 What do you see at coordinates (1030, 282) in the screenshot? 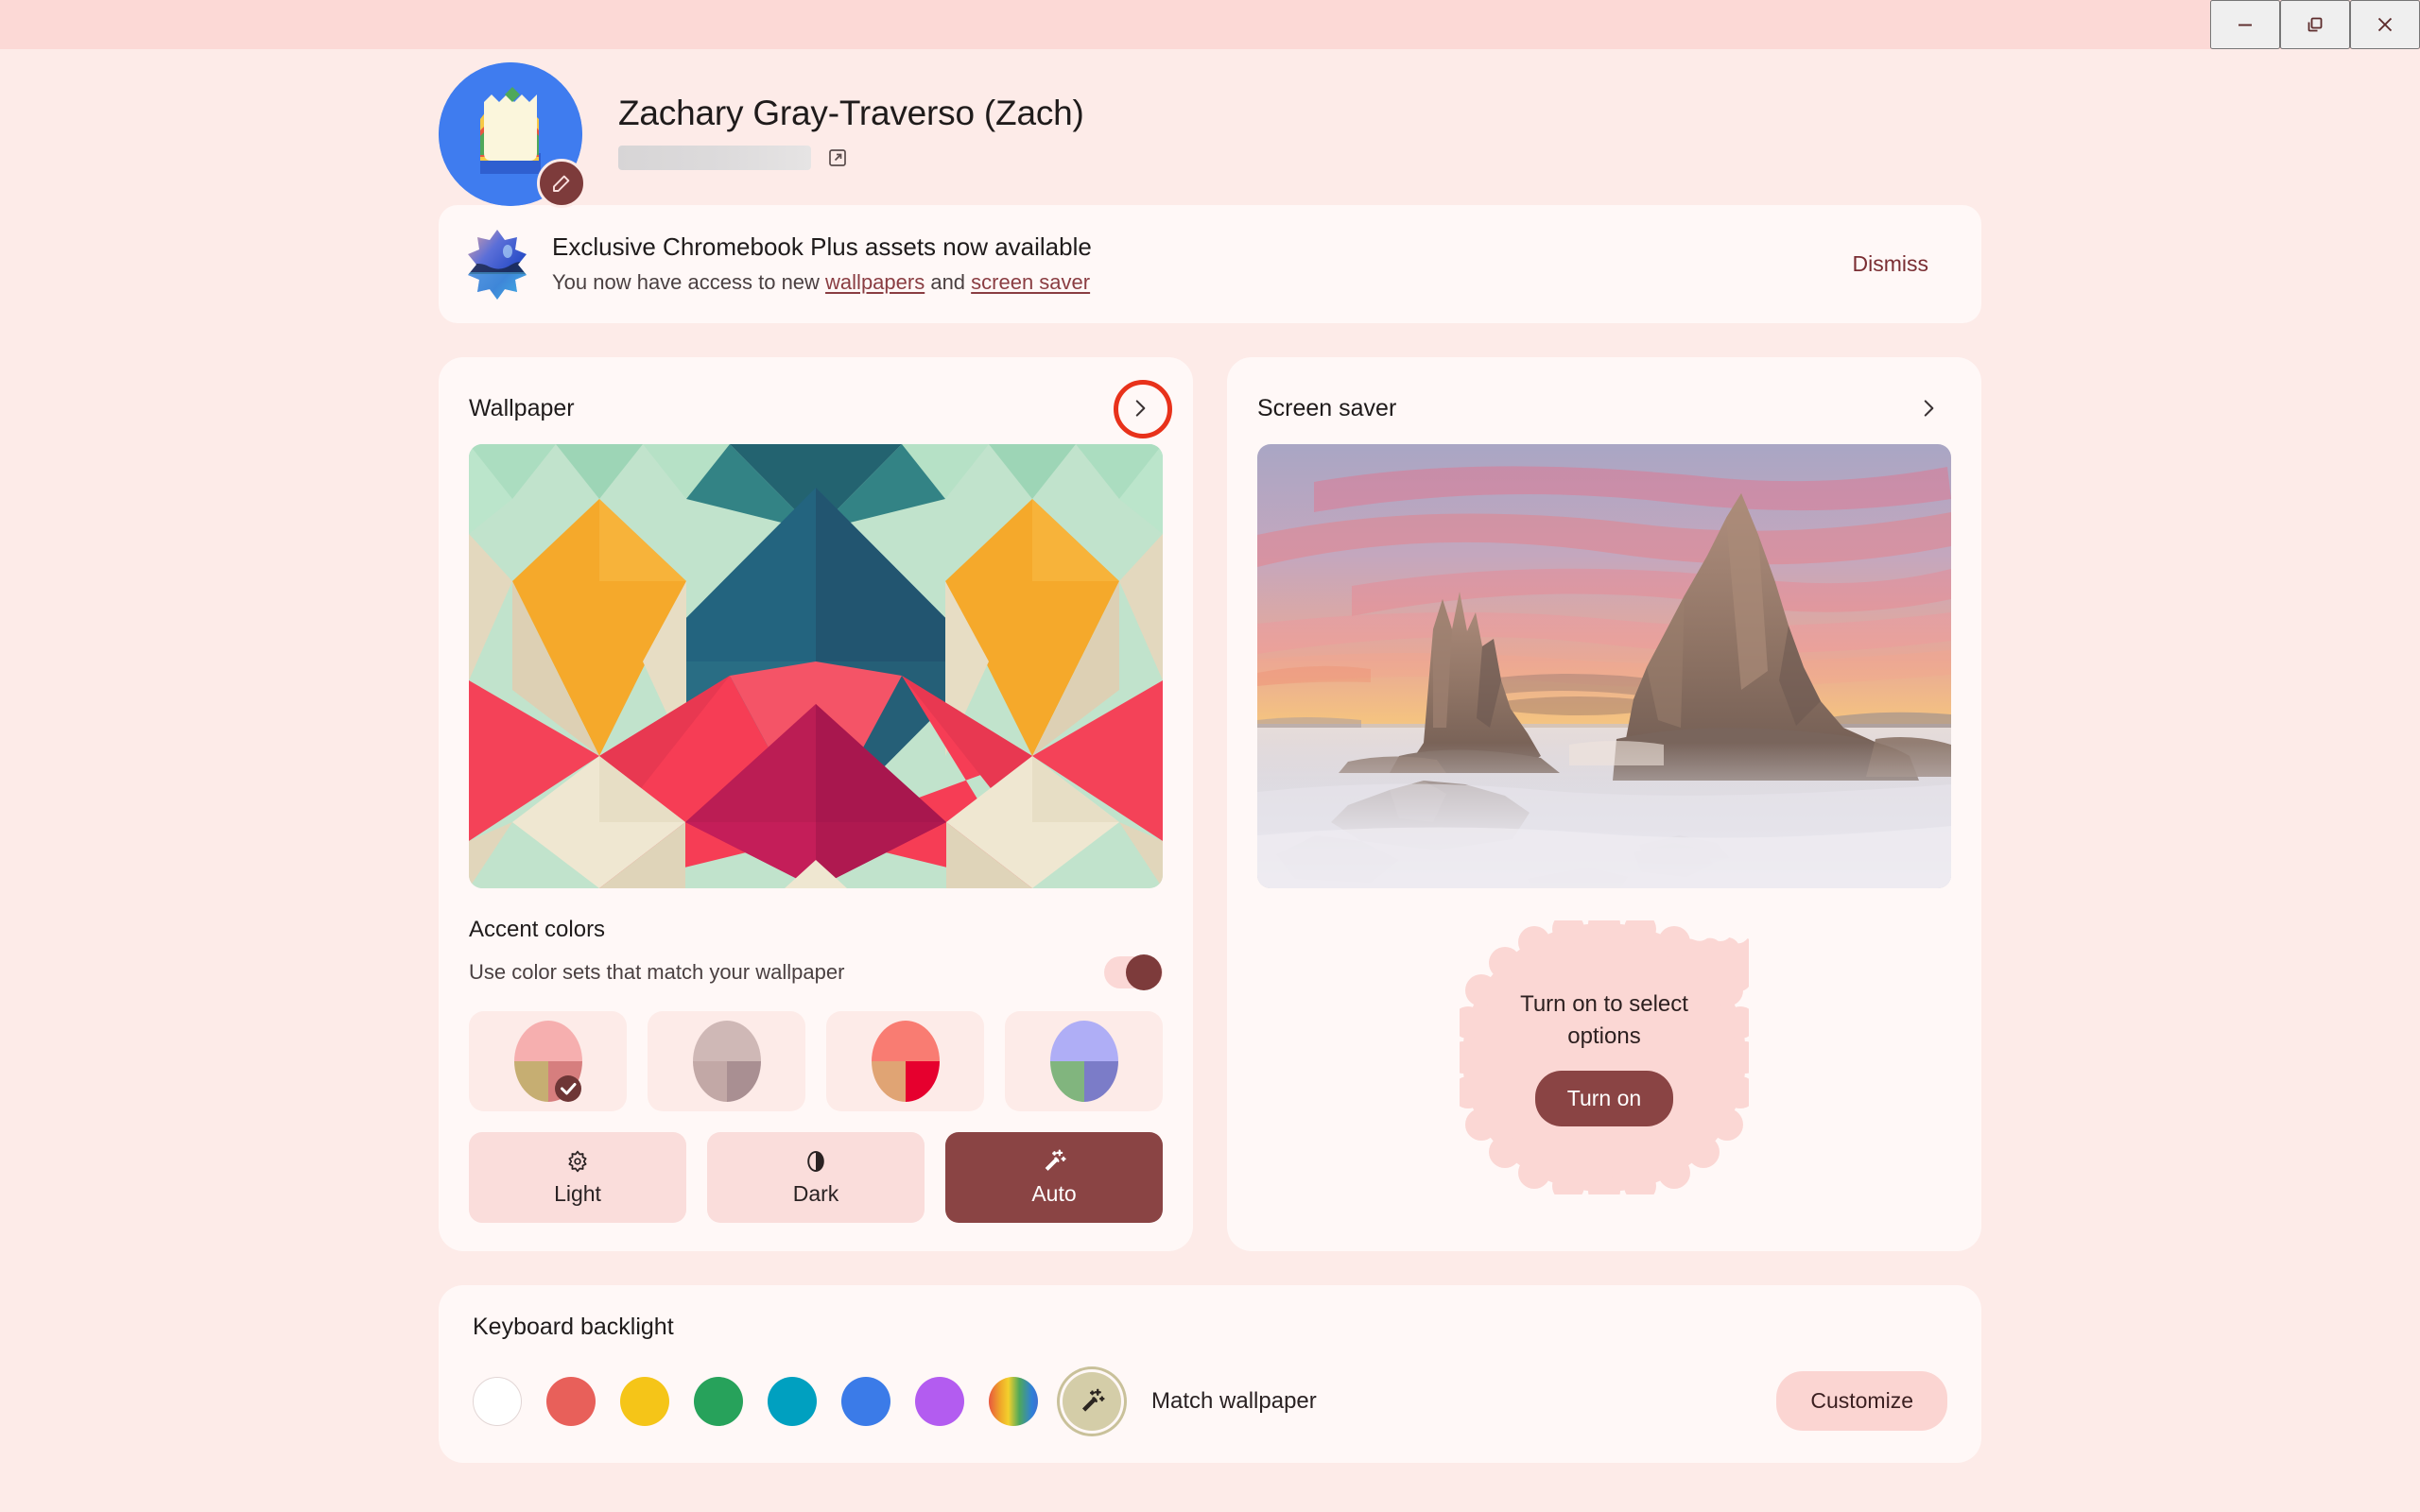
I see `banner-link-screensaver: screen saver` at bounding box center [1030, 282].